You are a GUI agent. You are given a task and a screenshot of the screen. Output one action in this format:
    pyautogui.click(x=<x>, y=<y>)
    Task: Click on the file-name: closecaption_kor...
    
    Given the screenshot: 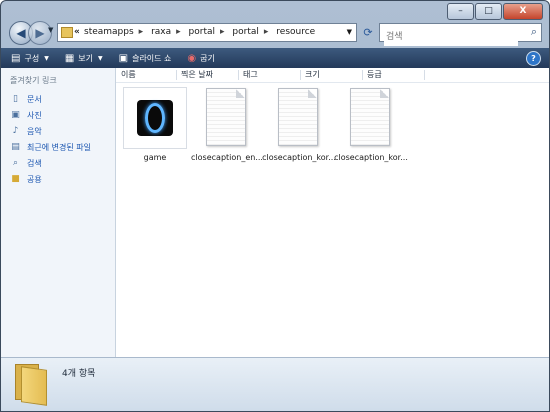 What is the action you would take?
    pyautogui.click(x=371, y=157)
    